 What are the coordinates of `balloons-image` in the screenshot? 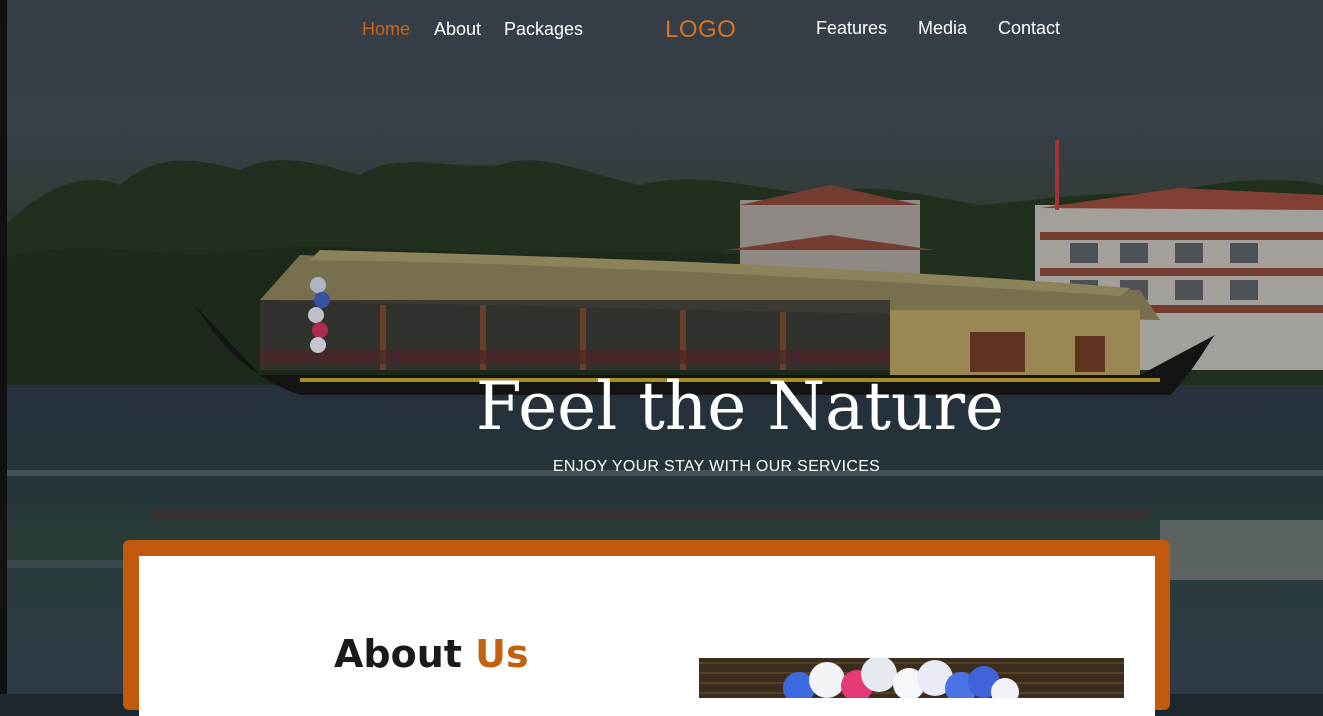 It's located at (911, 678).